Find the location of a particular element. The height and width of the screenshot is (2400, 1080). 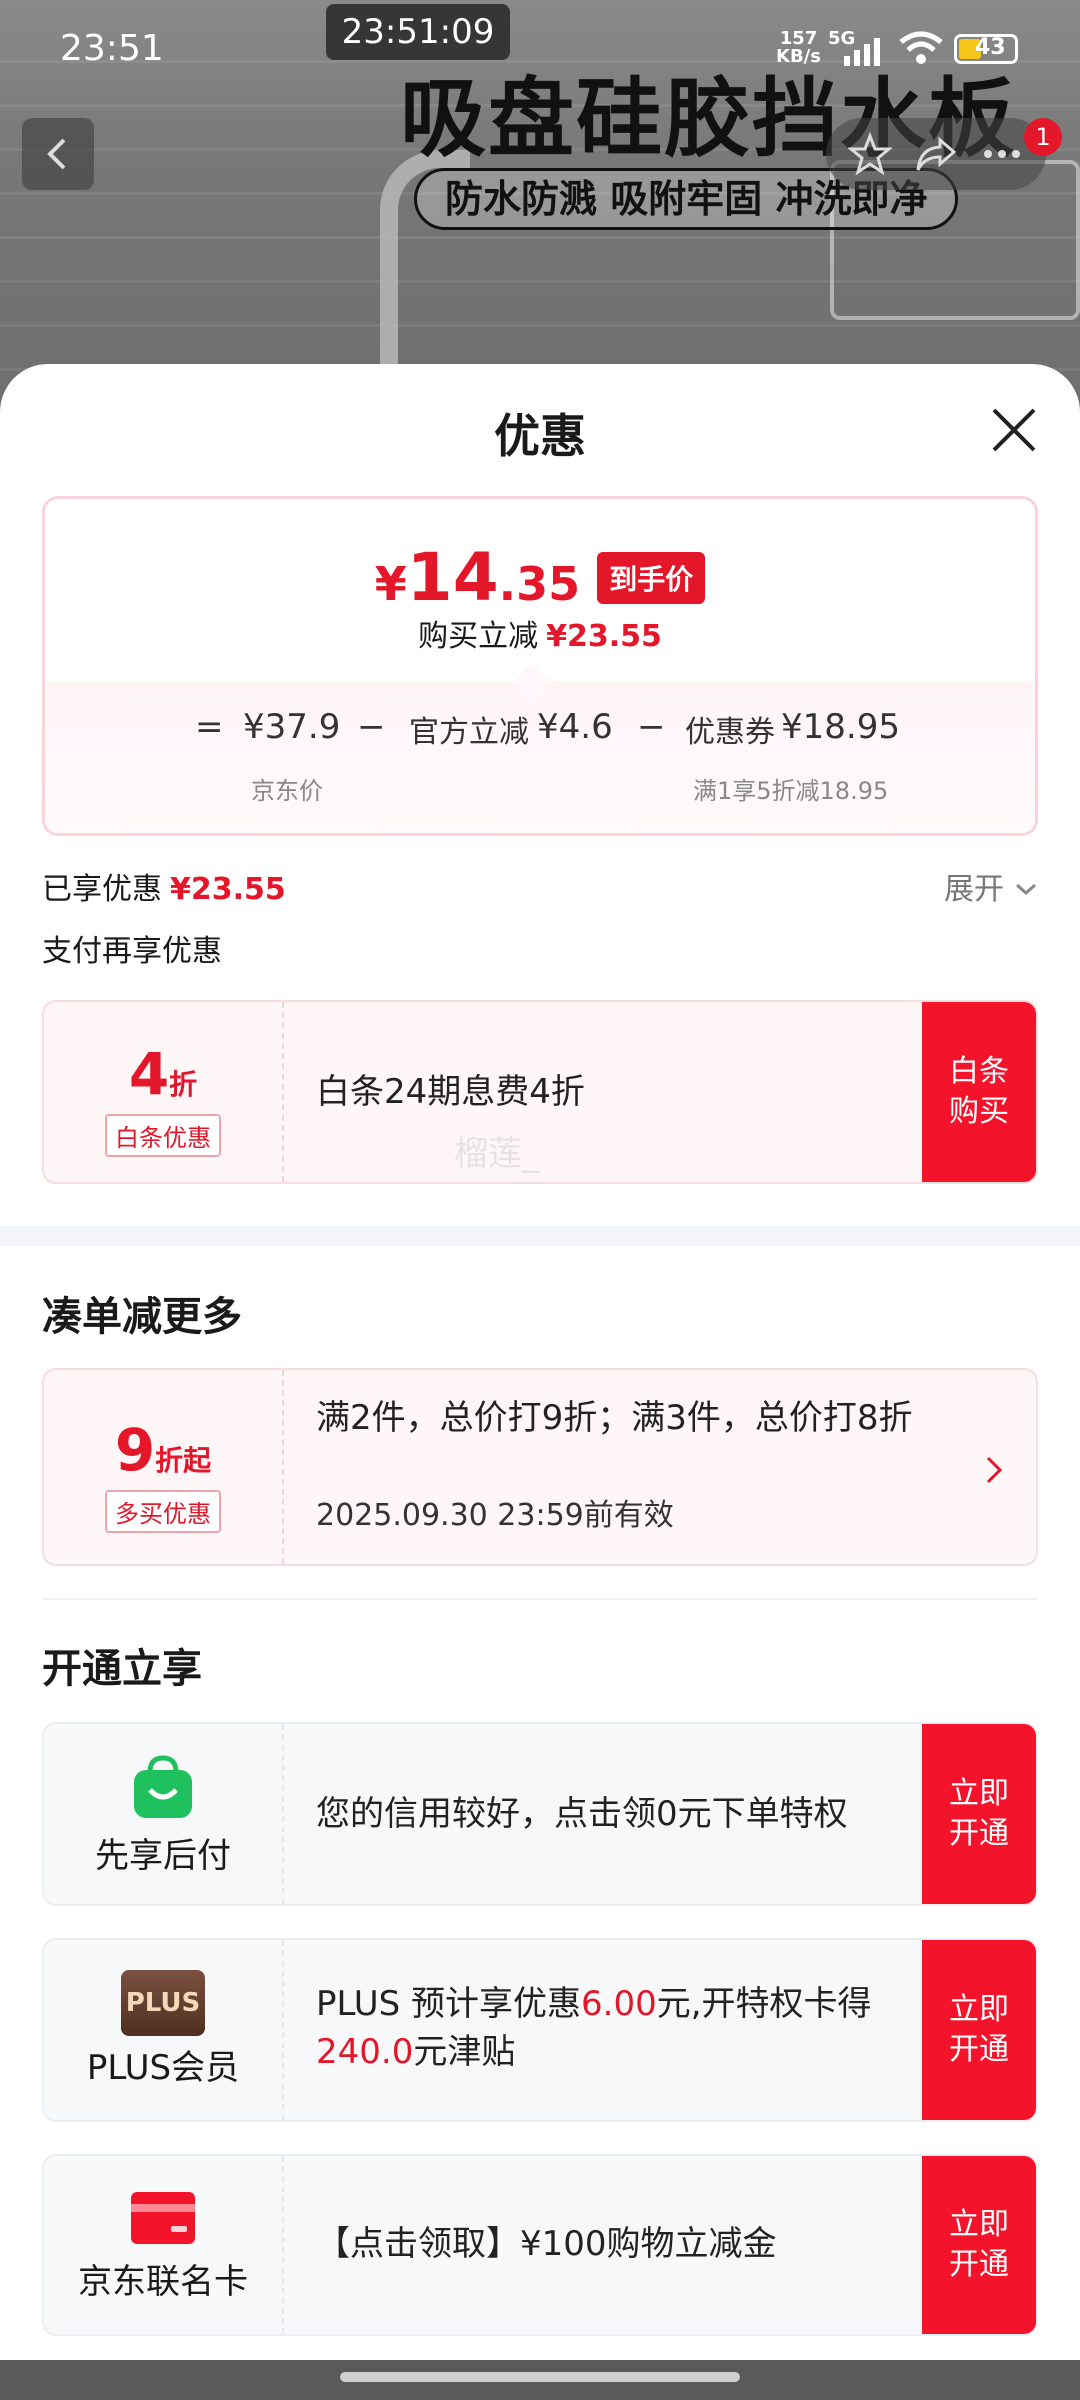

baitiao-tag: 白条优惠 is located at coordinates (163, 1135).